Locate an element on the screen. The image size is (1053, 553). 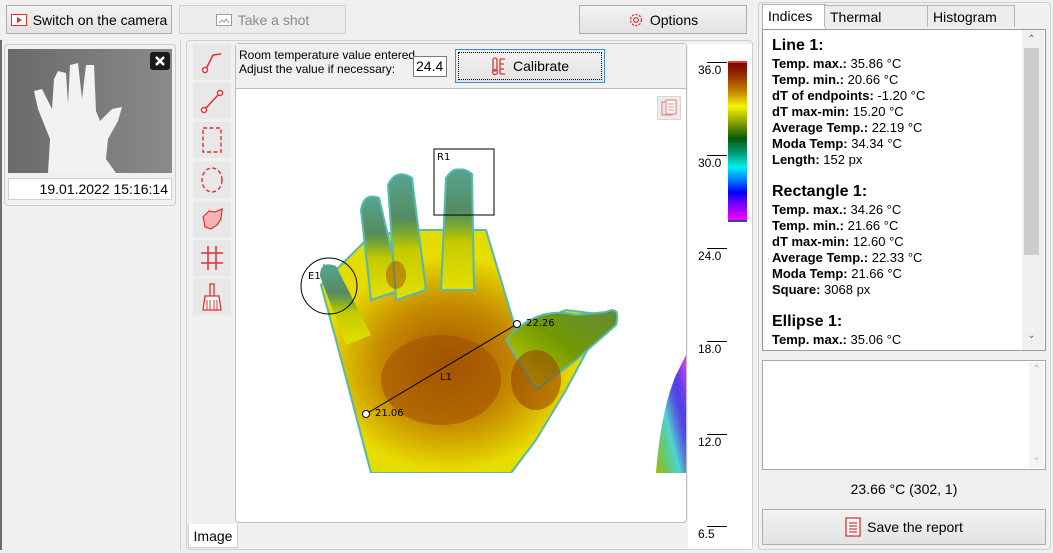
calibrate-button: Calibrate is located at coordinates (530, 66).